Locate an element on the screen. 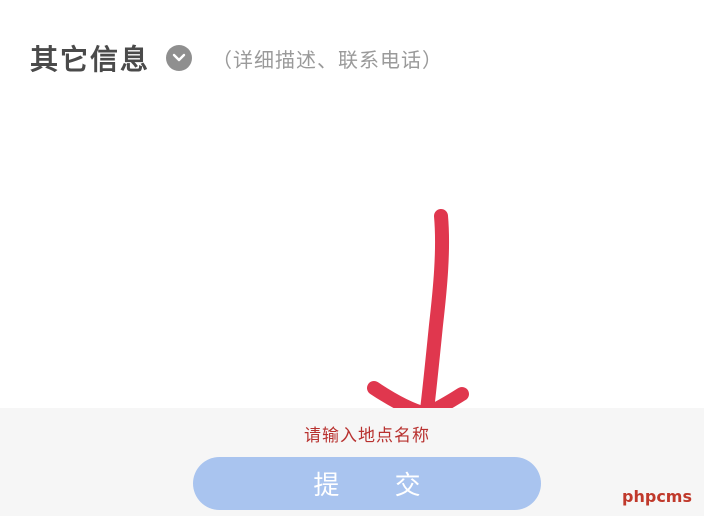 Image resolution: width=704 pixels, height=516 pixels. other-info-title: 其它信息 is located at coordinates (90, 59).